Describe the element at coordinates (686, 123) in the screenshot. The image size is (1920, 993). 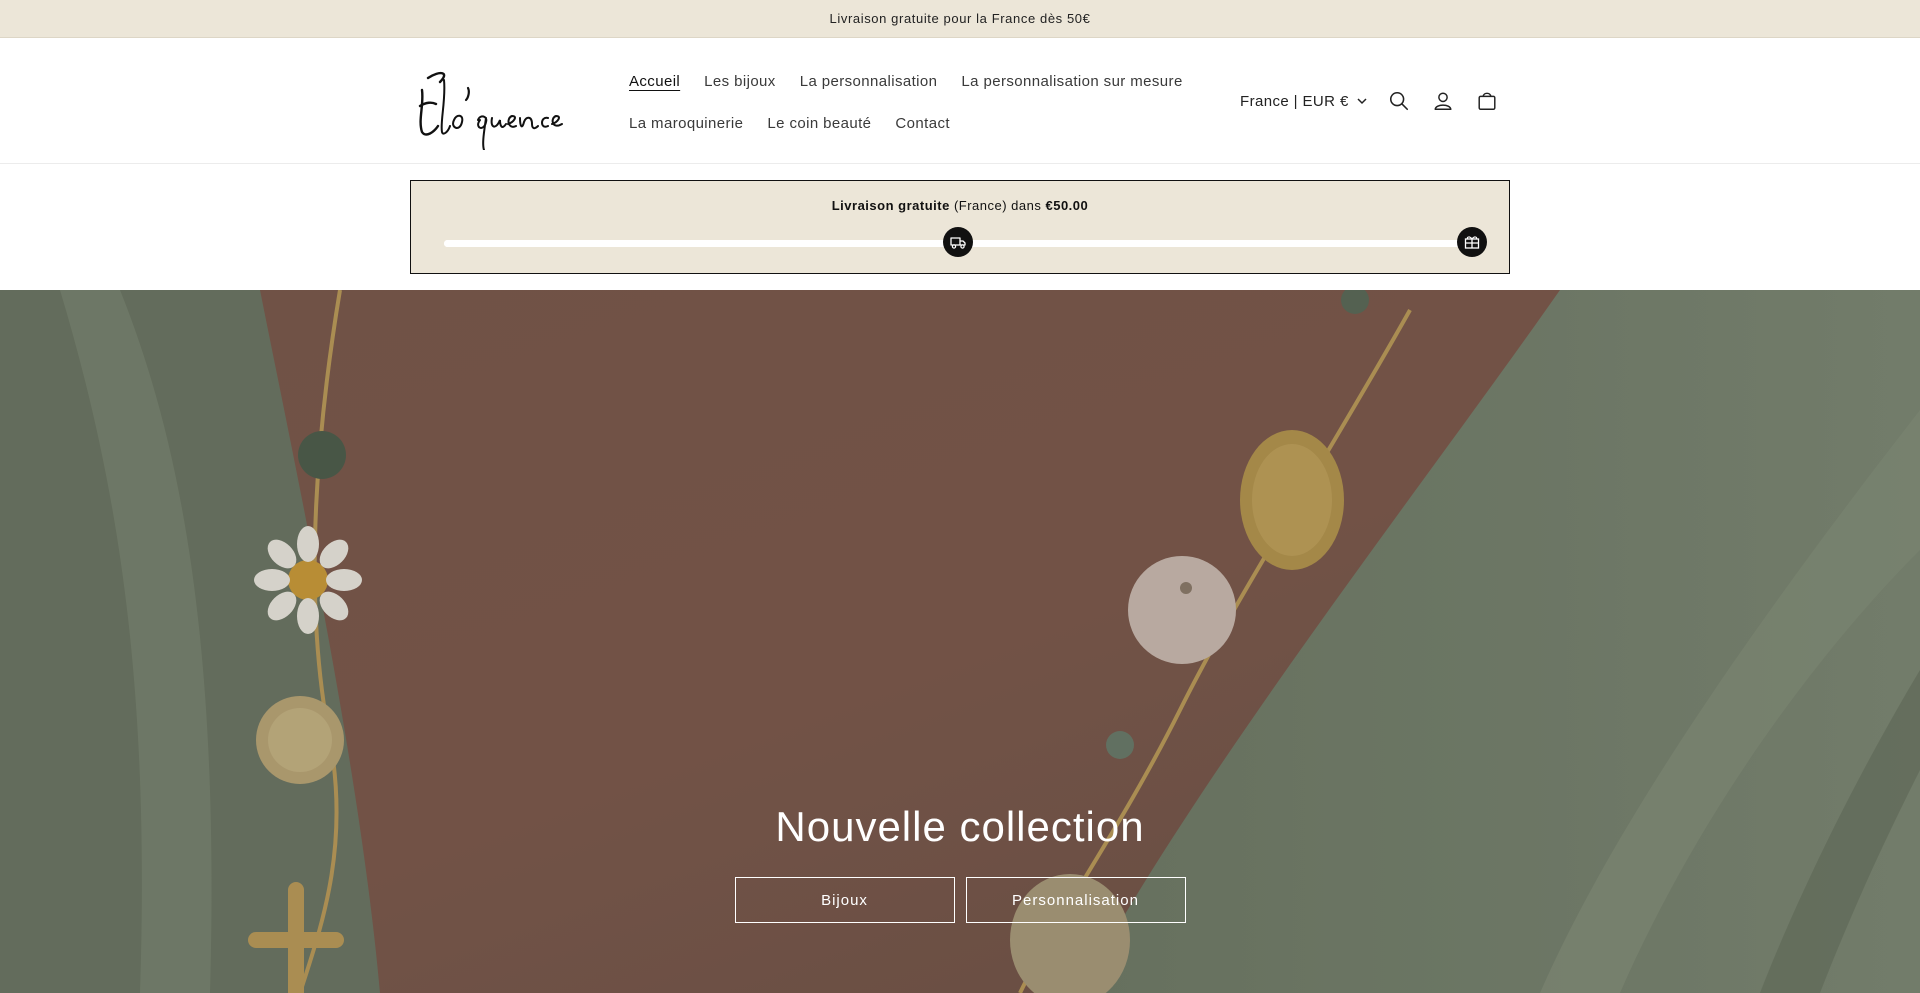
I see `nav-item-la-maroquinerie: La maroquinerie` at that location.